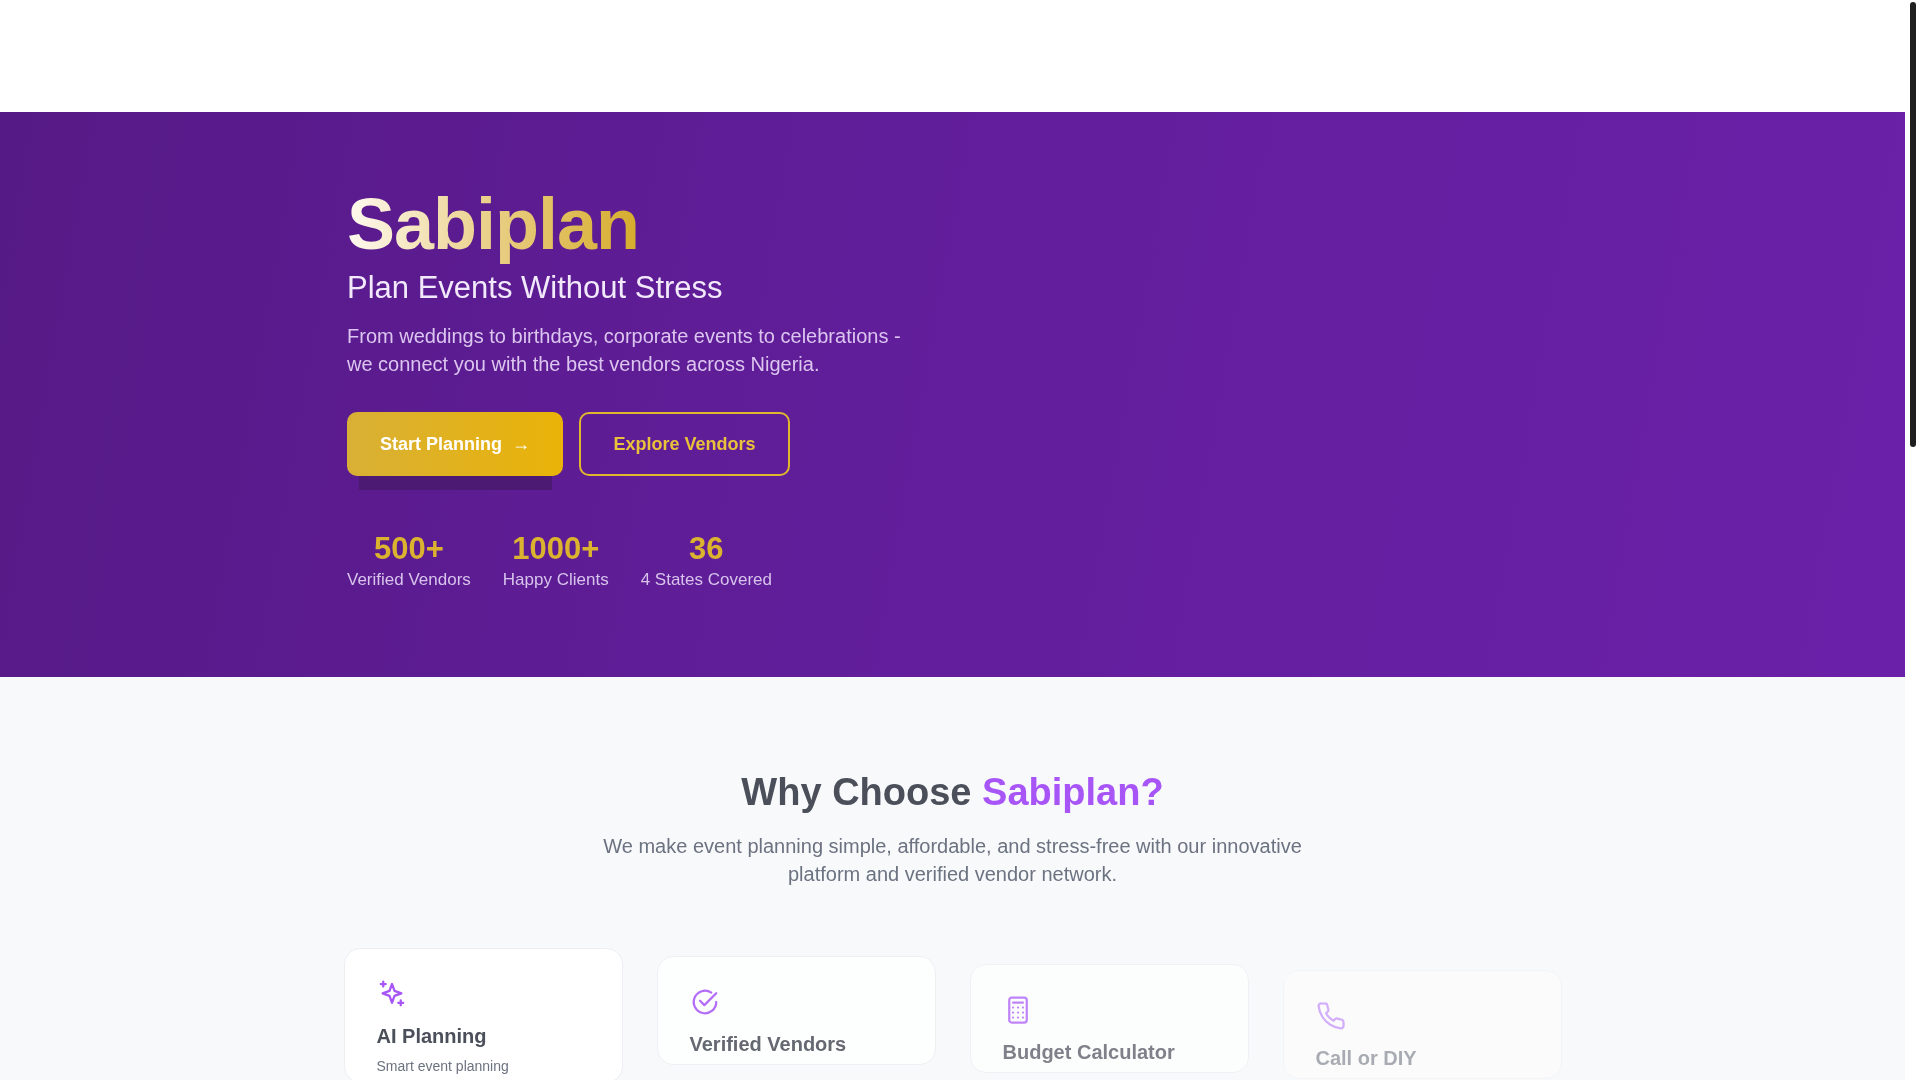 The image size is (1920, 1080). I want to click on card-title: Budget Calculator, so click(1089, 1052).